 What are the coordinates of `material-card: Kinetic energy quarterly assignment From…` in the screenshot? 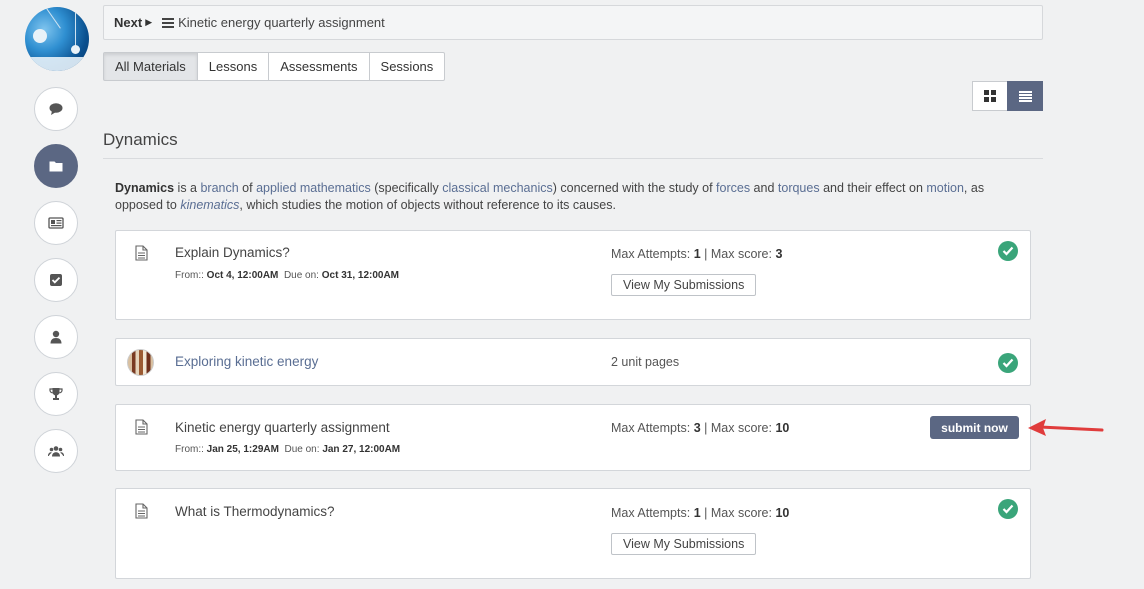 It's located at (573, 437).